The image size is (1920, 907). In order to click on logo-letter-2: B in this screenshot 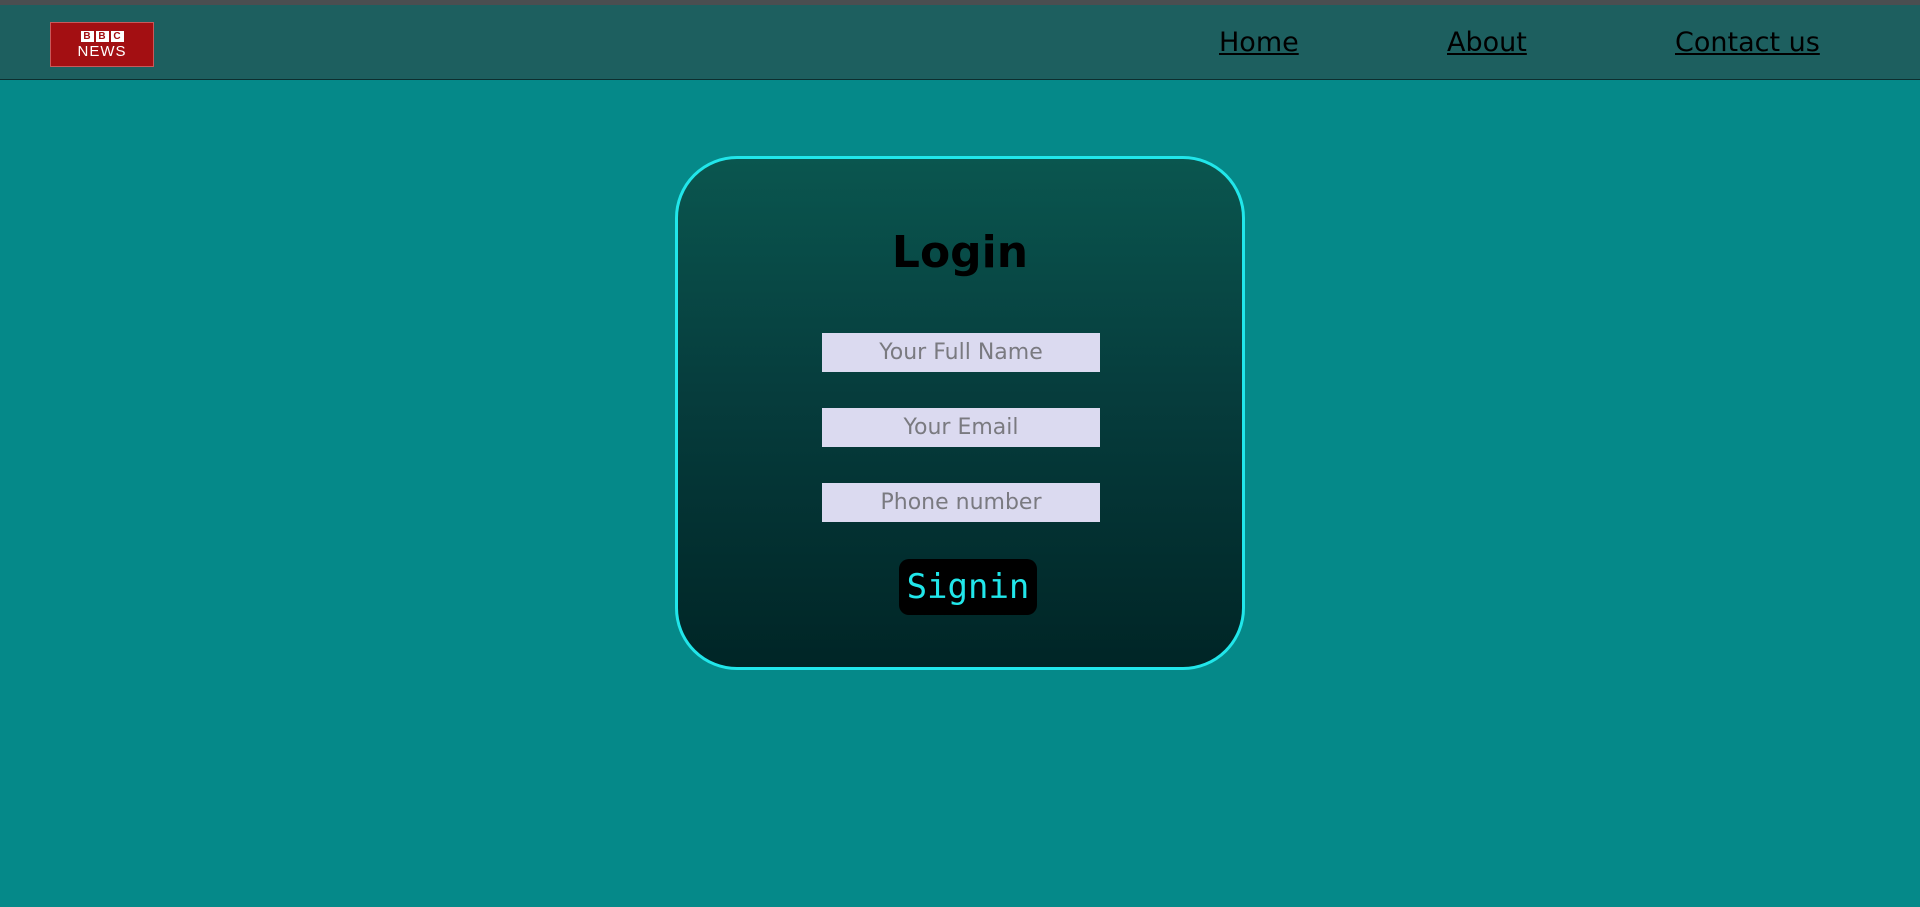, I will do `click(102, 36)`.